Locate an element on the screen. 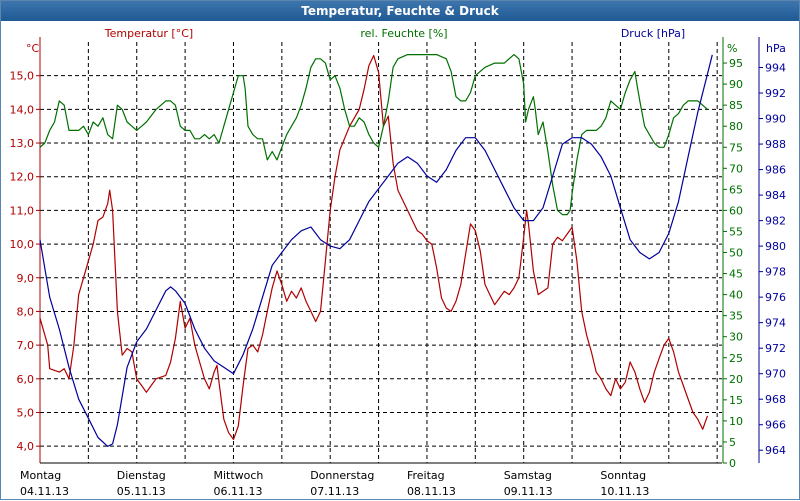 Image resolution: width=800 pixels, height=501 pixels. pressure-tick-label: 976 is located at coordinates (775, 297).